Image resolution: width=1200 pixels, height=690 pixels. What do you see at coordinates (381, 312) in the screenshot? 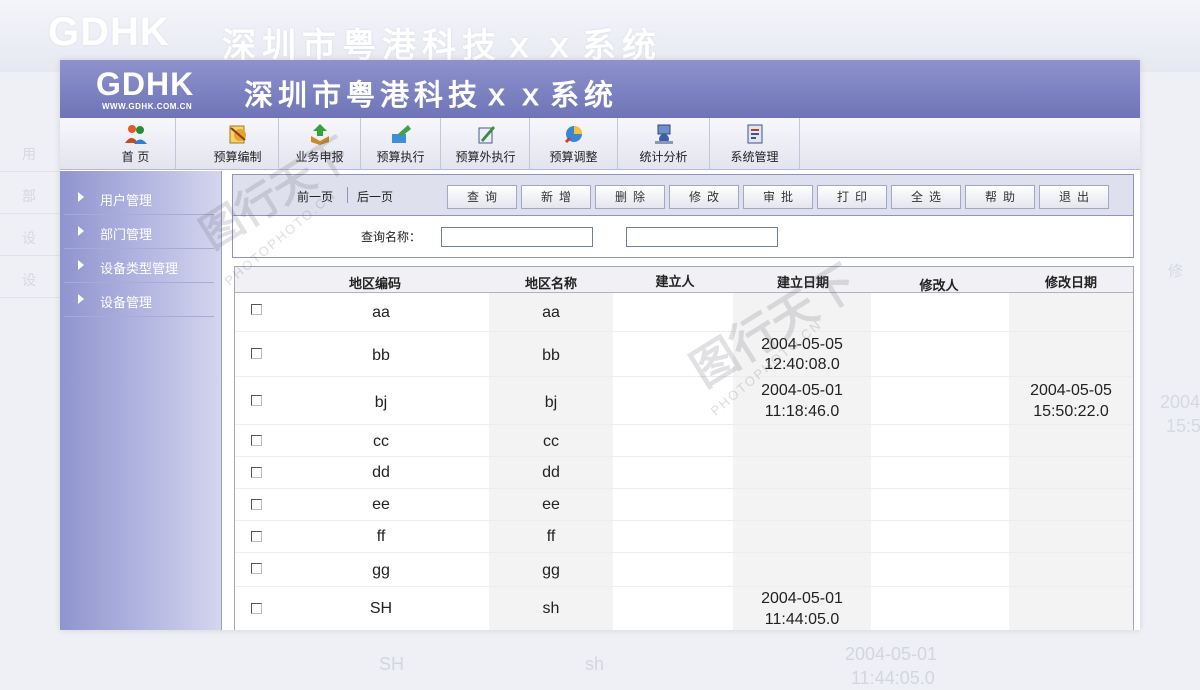
I see `region-code-cell: aa` at bounding box center [381, 312].